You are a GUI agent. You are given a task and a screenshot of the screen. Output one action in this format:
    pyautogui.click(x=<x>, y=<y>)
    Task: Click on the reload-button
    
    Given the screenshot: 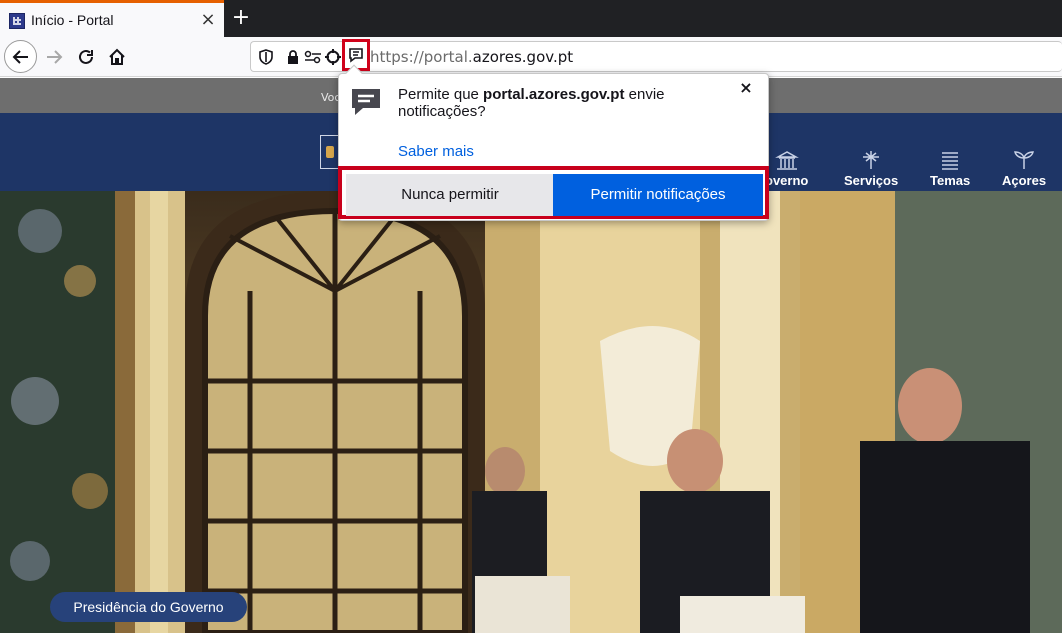 What is the action you would take?
    pyautogui.click(x=86, y=57)
    